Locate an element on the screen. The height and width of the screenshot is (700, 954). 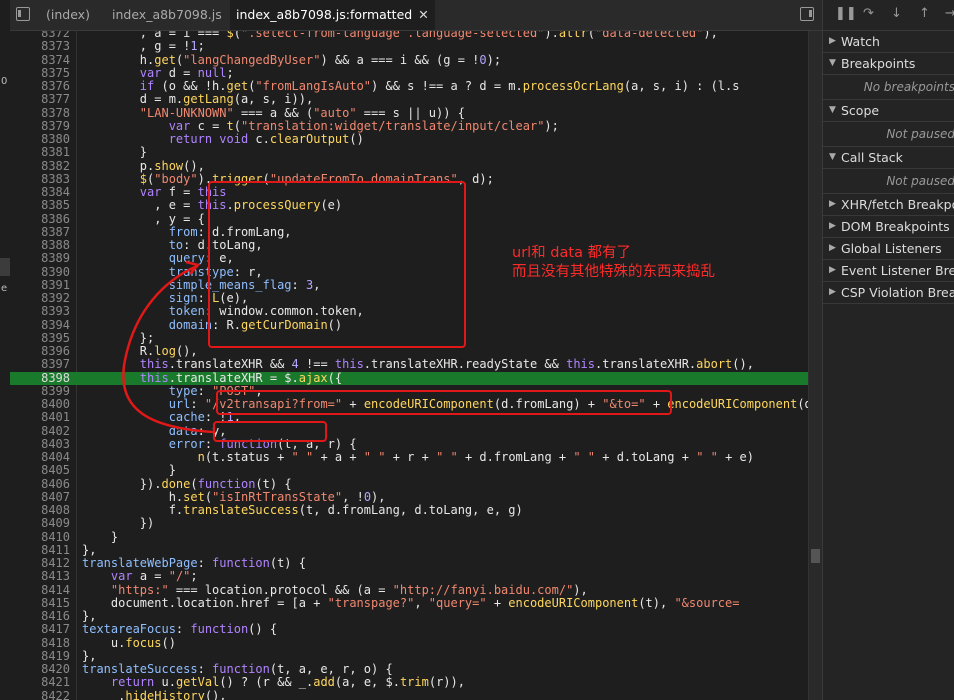
line-number: 8411 is located at coordinates (40, 550).